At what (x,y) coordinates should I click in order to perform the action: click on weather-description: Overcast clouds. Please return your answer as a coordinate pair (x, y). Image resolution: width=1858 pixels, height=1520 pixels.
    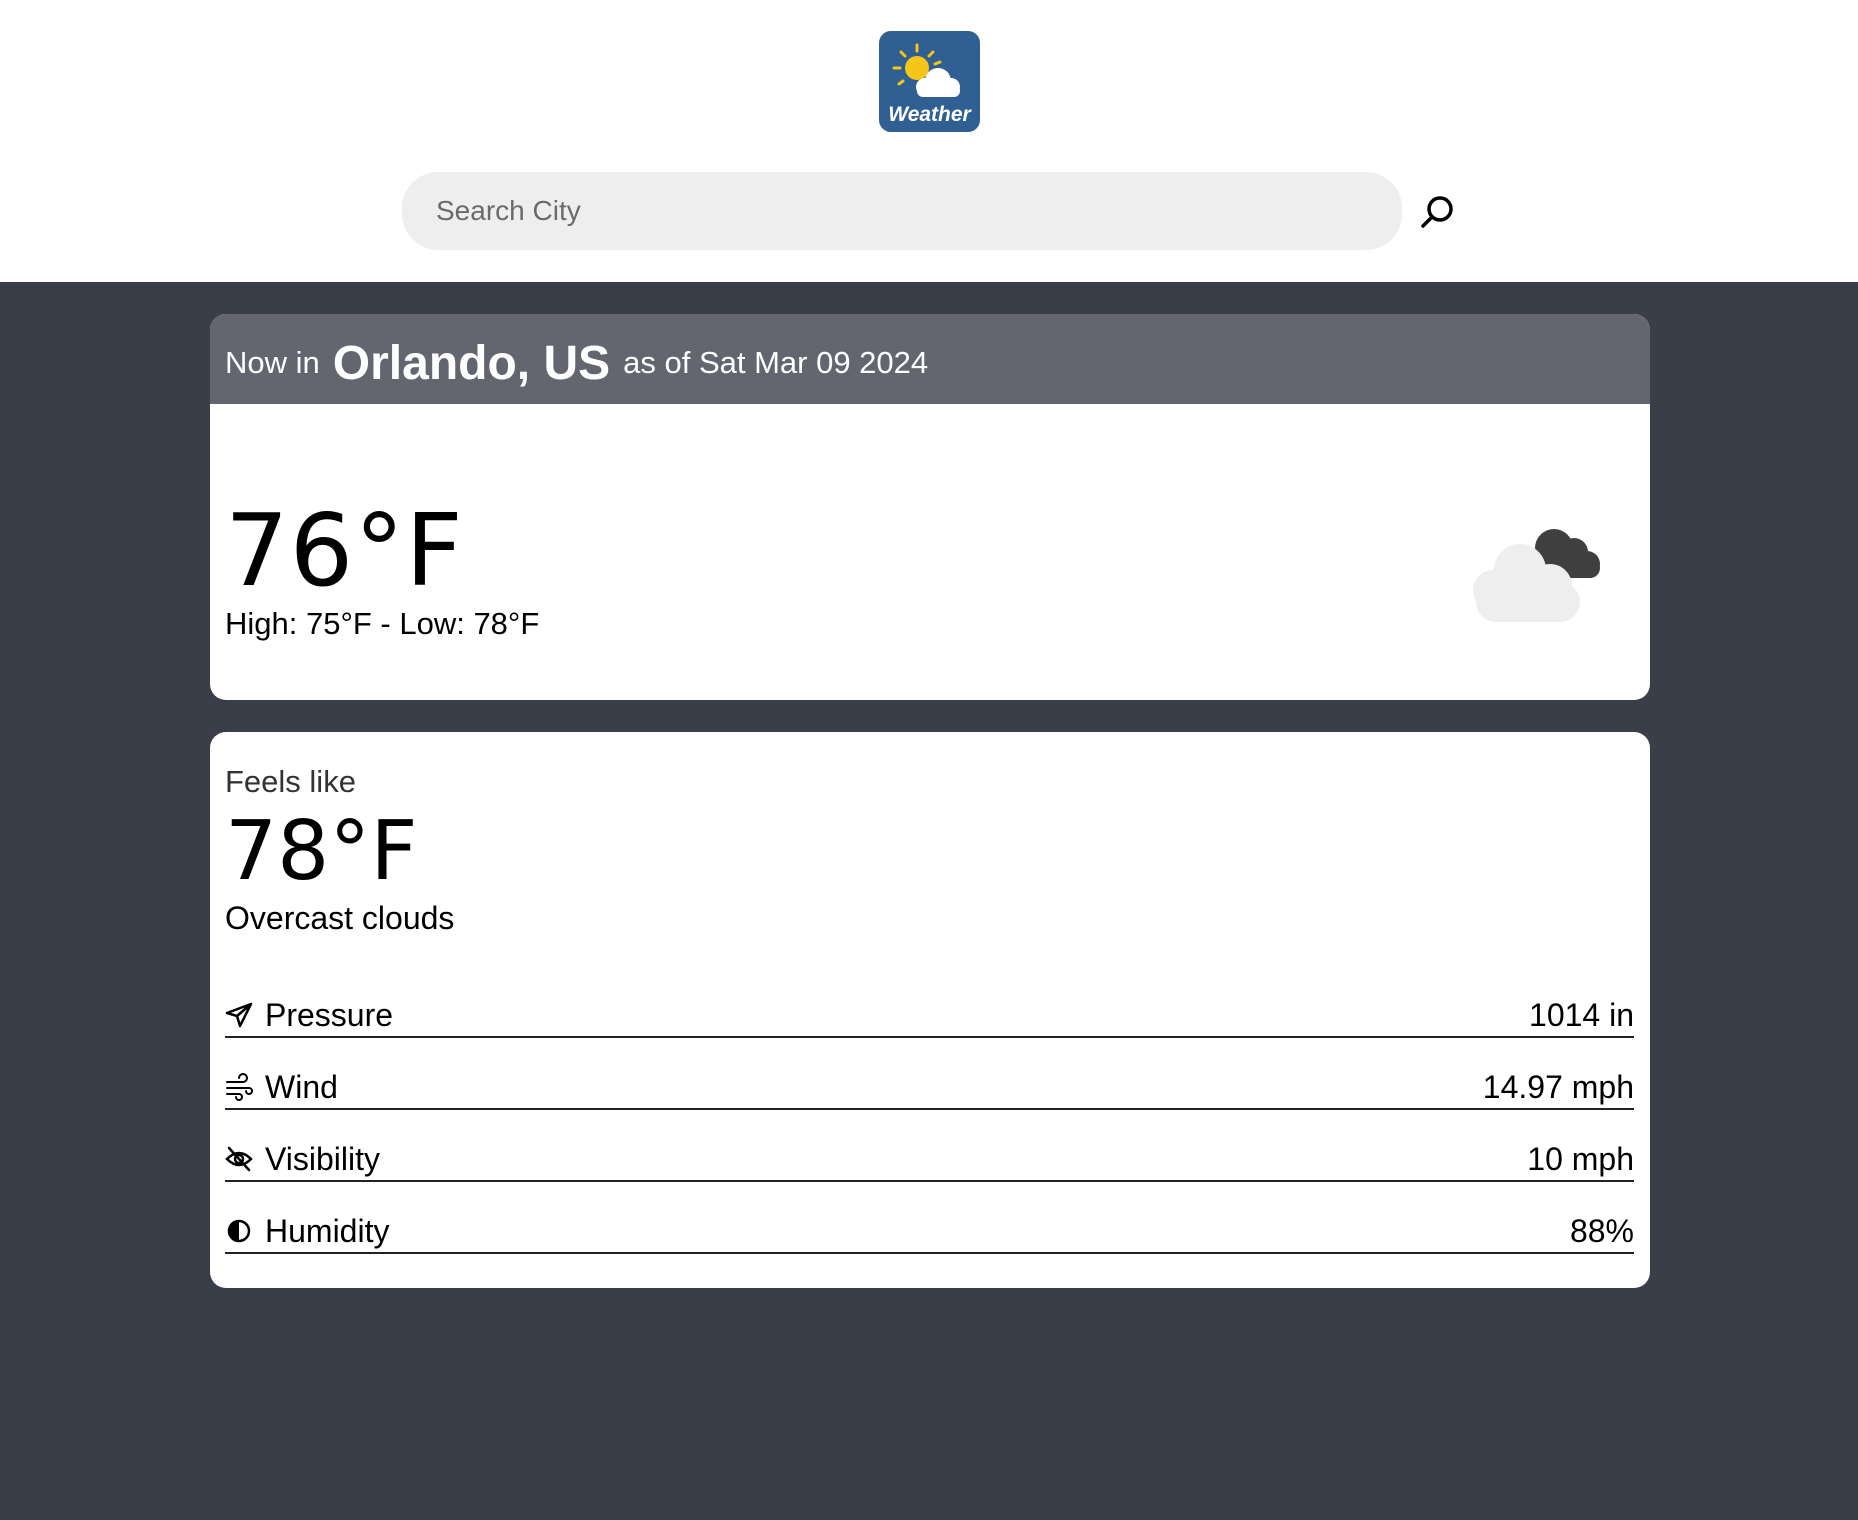
    Looking at the image, I should click on (340, 918).